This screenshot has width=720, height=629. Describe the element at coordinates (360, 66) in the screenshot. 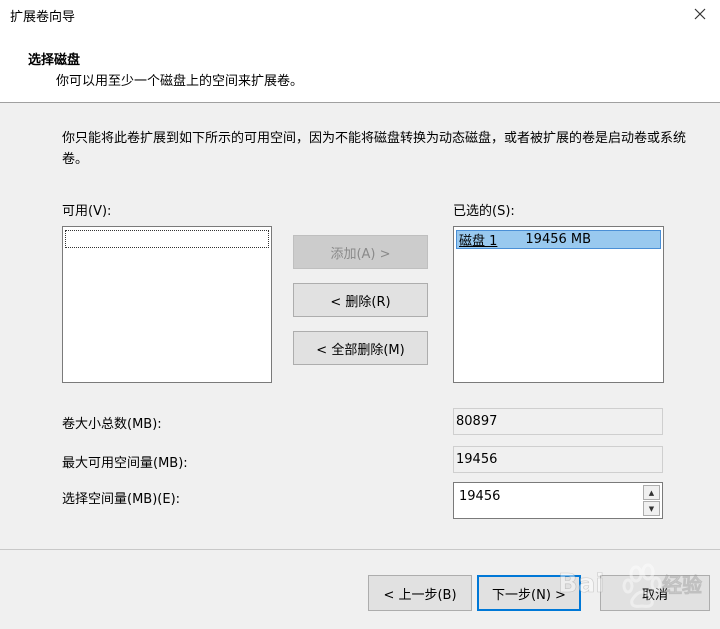

I see `wizard-header: 选择磁盘 你可以用至少一个磁盘上的空间来扩展卷。` at that location.